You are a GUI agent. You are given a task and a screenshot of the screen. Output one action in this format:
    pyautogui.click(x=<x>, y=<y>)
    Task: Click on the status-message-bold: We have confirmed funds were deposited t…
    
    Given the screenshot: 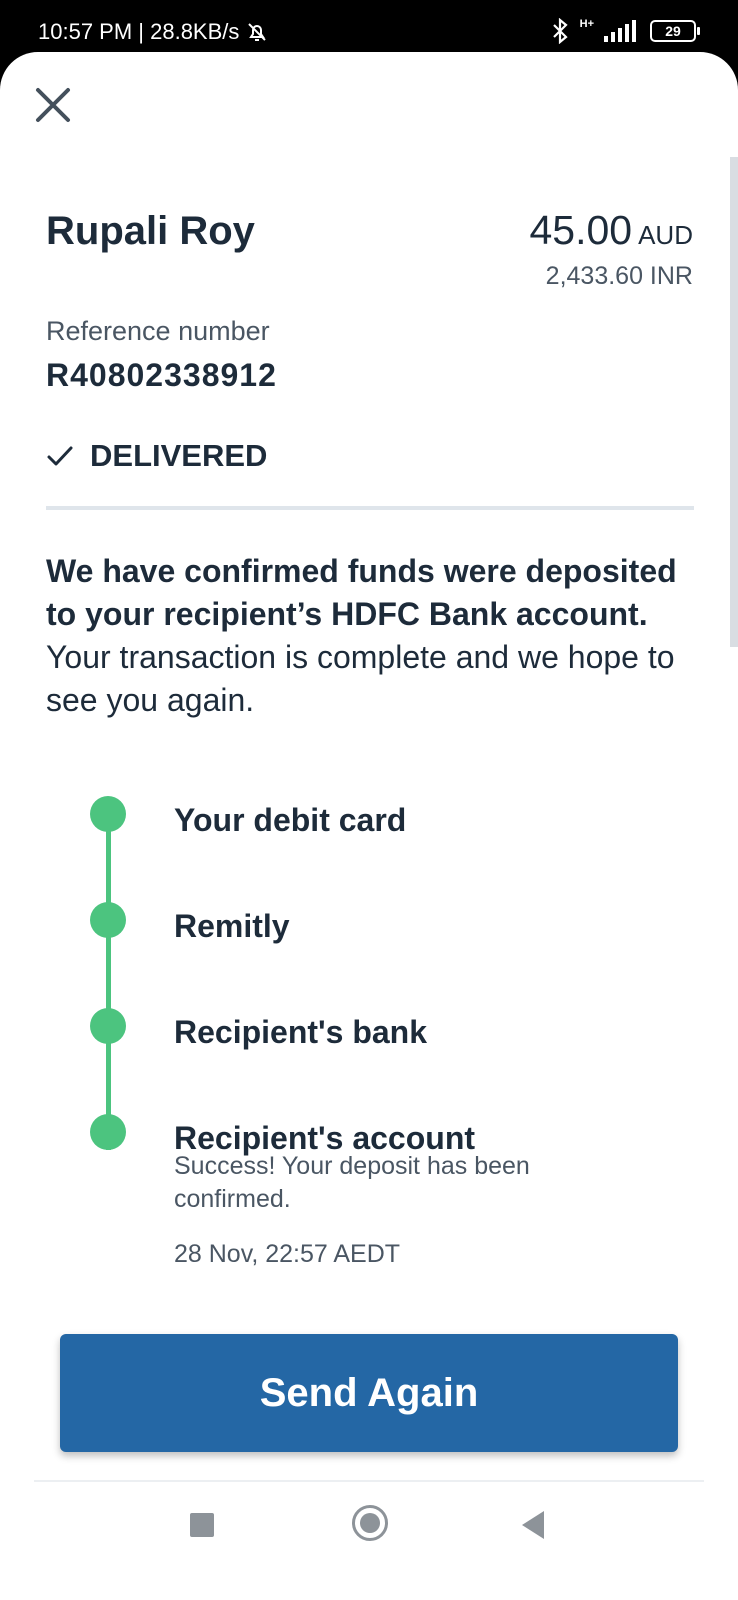 What is the action you would take?
    pyautogui.click(x=361, y=592)
    